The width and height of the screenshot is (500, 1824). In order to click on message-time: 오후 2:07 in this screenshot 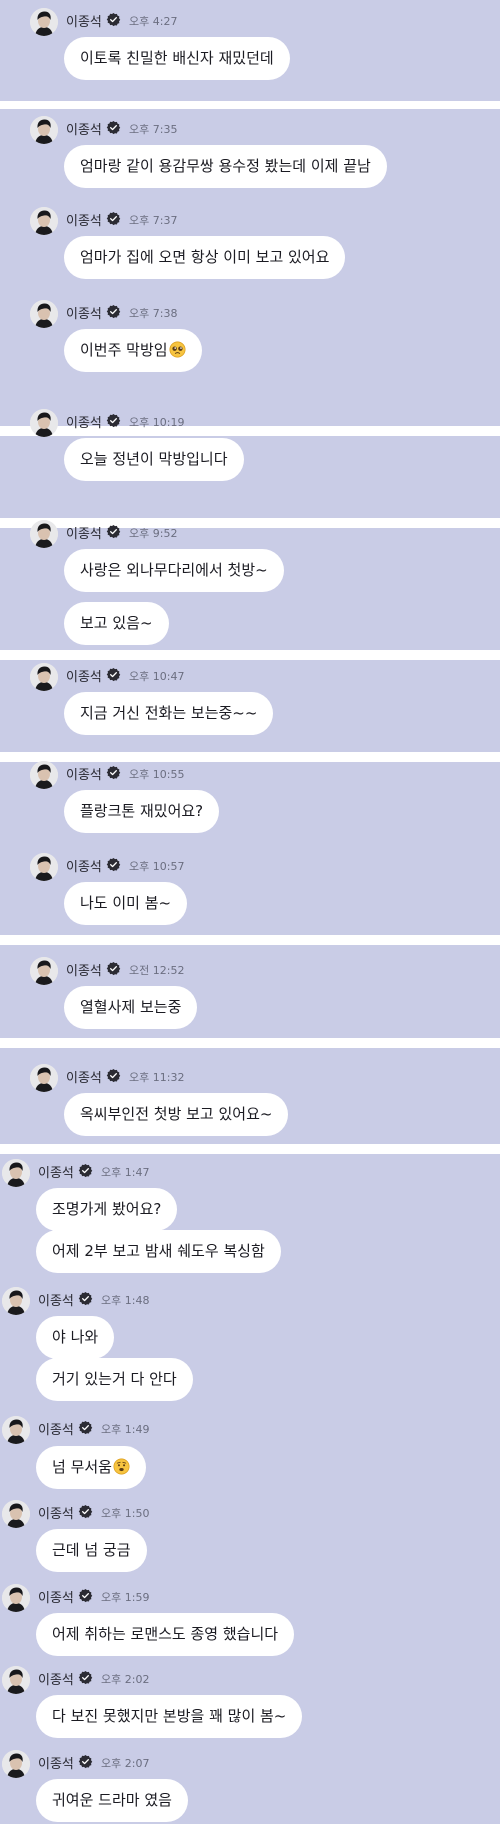, I will do `click(125, 1763)`.